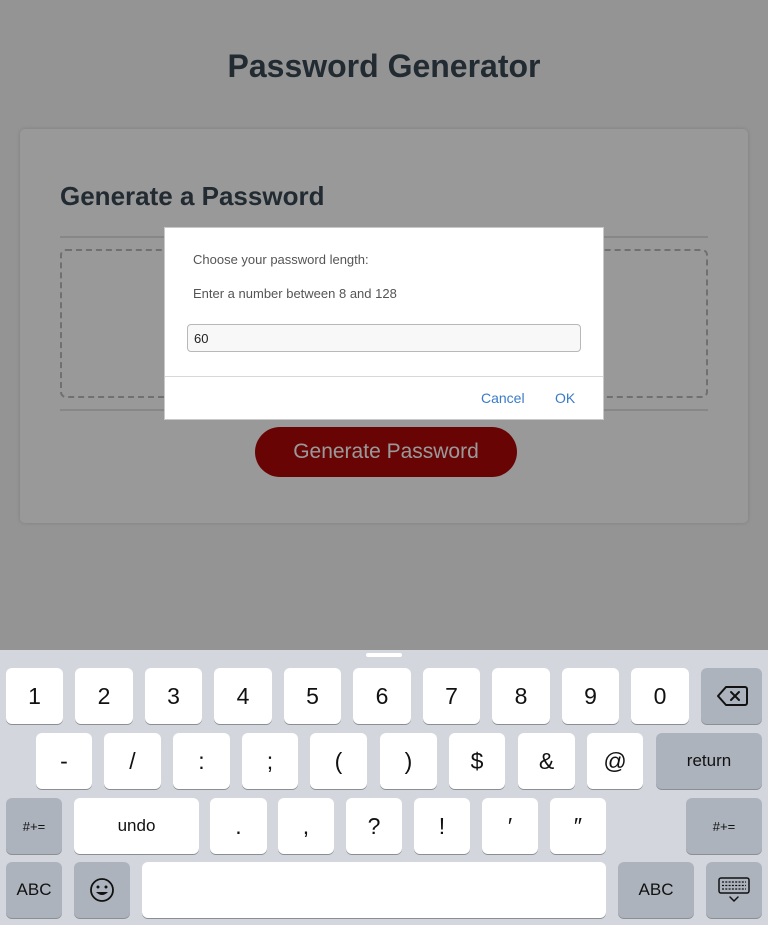  I want to click on key-comma: ,, so click(306, 826).